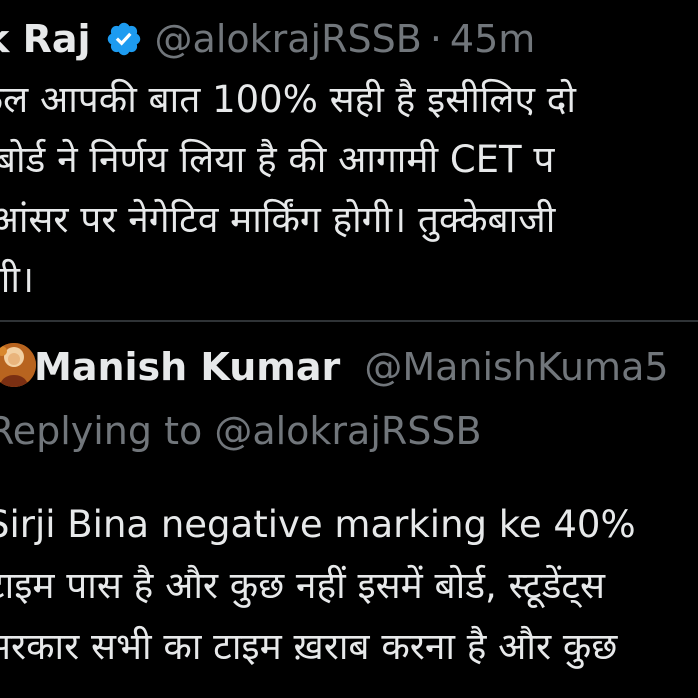  I want to click on replying-to: Replying to @alokrajRSSB, so click(241, 431).